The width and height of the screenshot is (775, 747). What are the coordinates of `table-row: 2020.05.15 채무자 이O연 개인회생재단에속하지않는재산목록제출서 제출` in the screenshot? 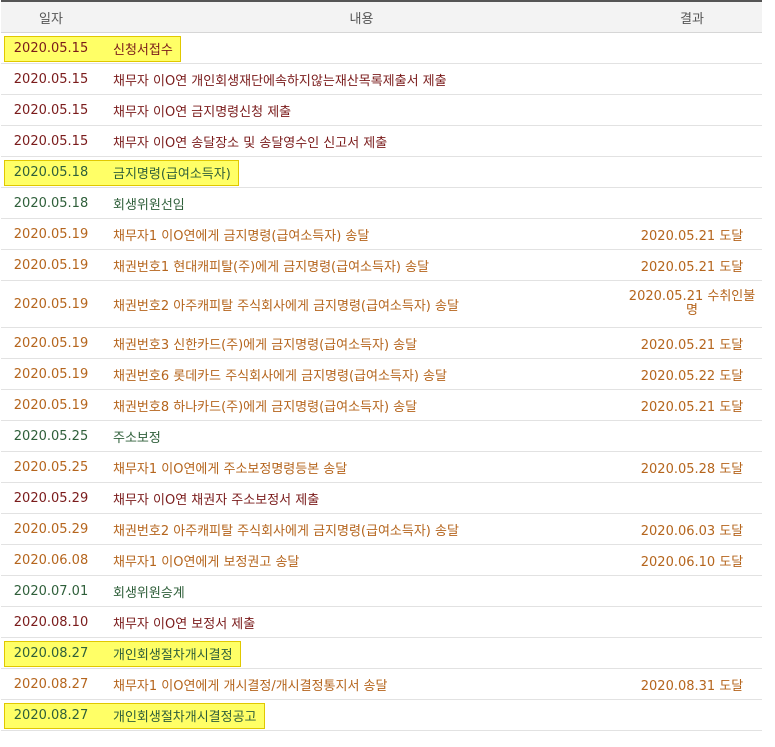 It's located at (381, 79).